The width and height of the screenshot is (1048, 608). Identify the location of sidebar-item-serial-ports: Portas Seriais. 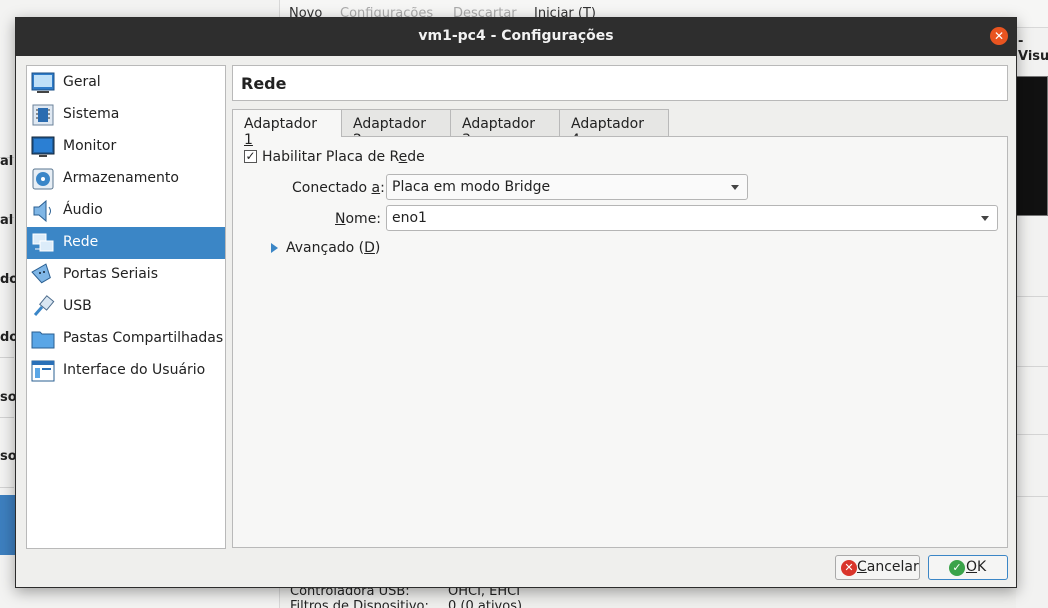
(126, 275).